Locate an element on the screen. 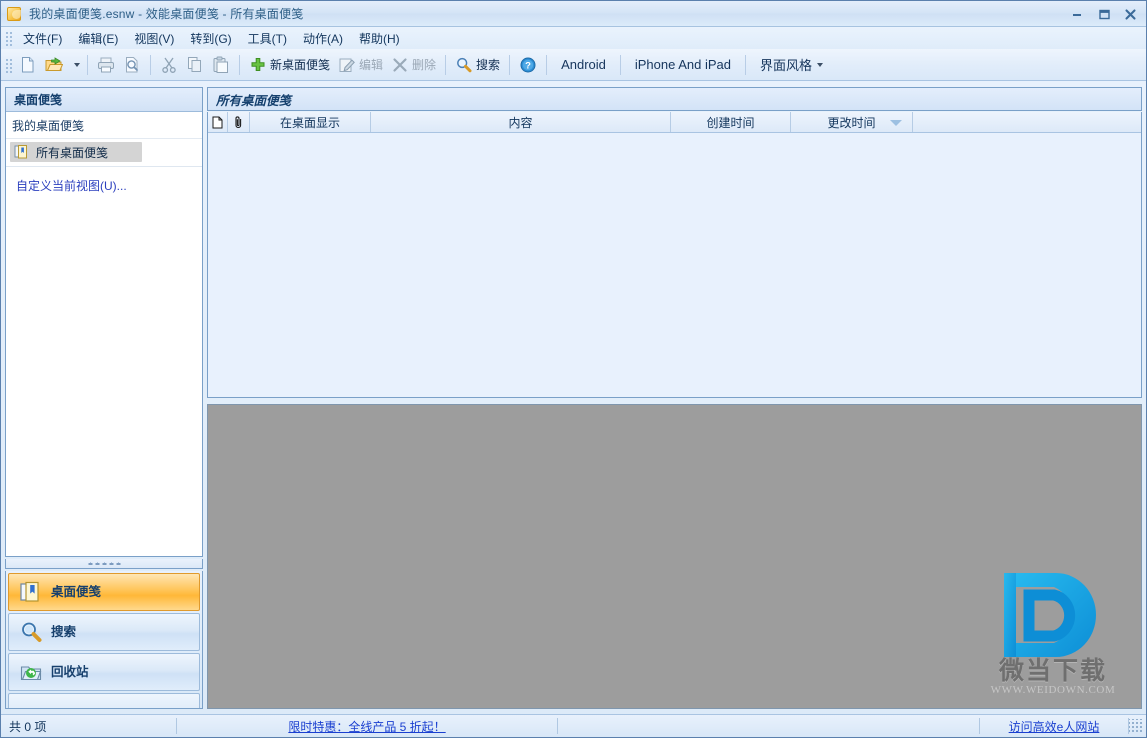 Image resolution: width=1147 pixels, height=738 pixels. menu-actions: 动作(A) is located at coordinates (323, 38).